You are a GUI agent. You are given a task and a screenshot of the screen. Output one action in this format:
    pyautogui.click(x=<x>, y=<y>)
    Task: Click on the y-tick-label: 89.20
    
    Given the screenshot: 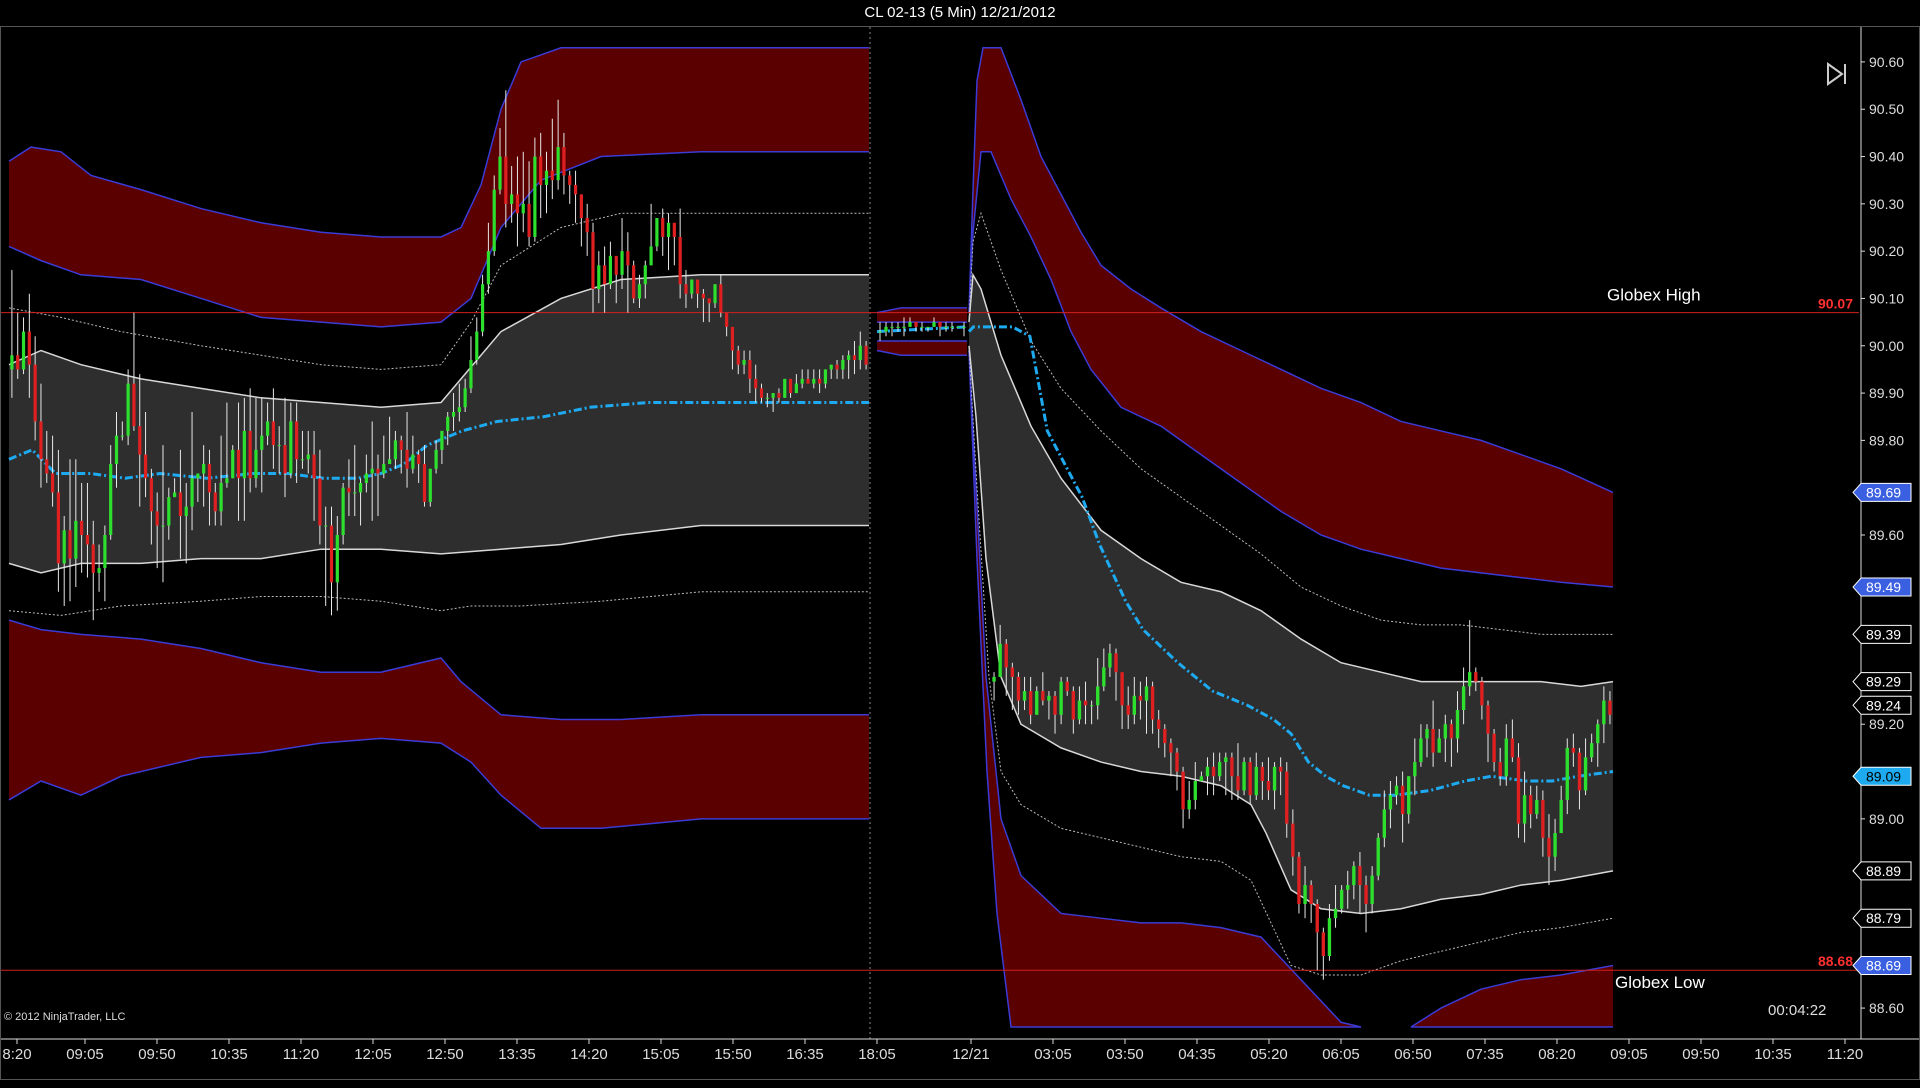 What is the action you would take?
    pyautogui.click(x=1886, y=724)
    